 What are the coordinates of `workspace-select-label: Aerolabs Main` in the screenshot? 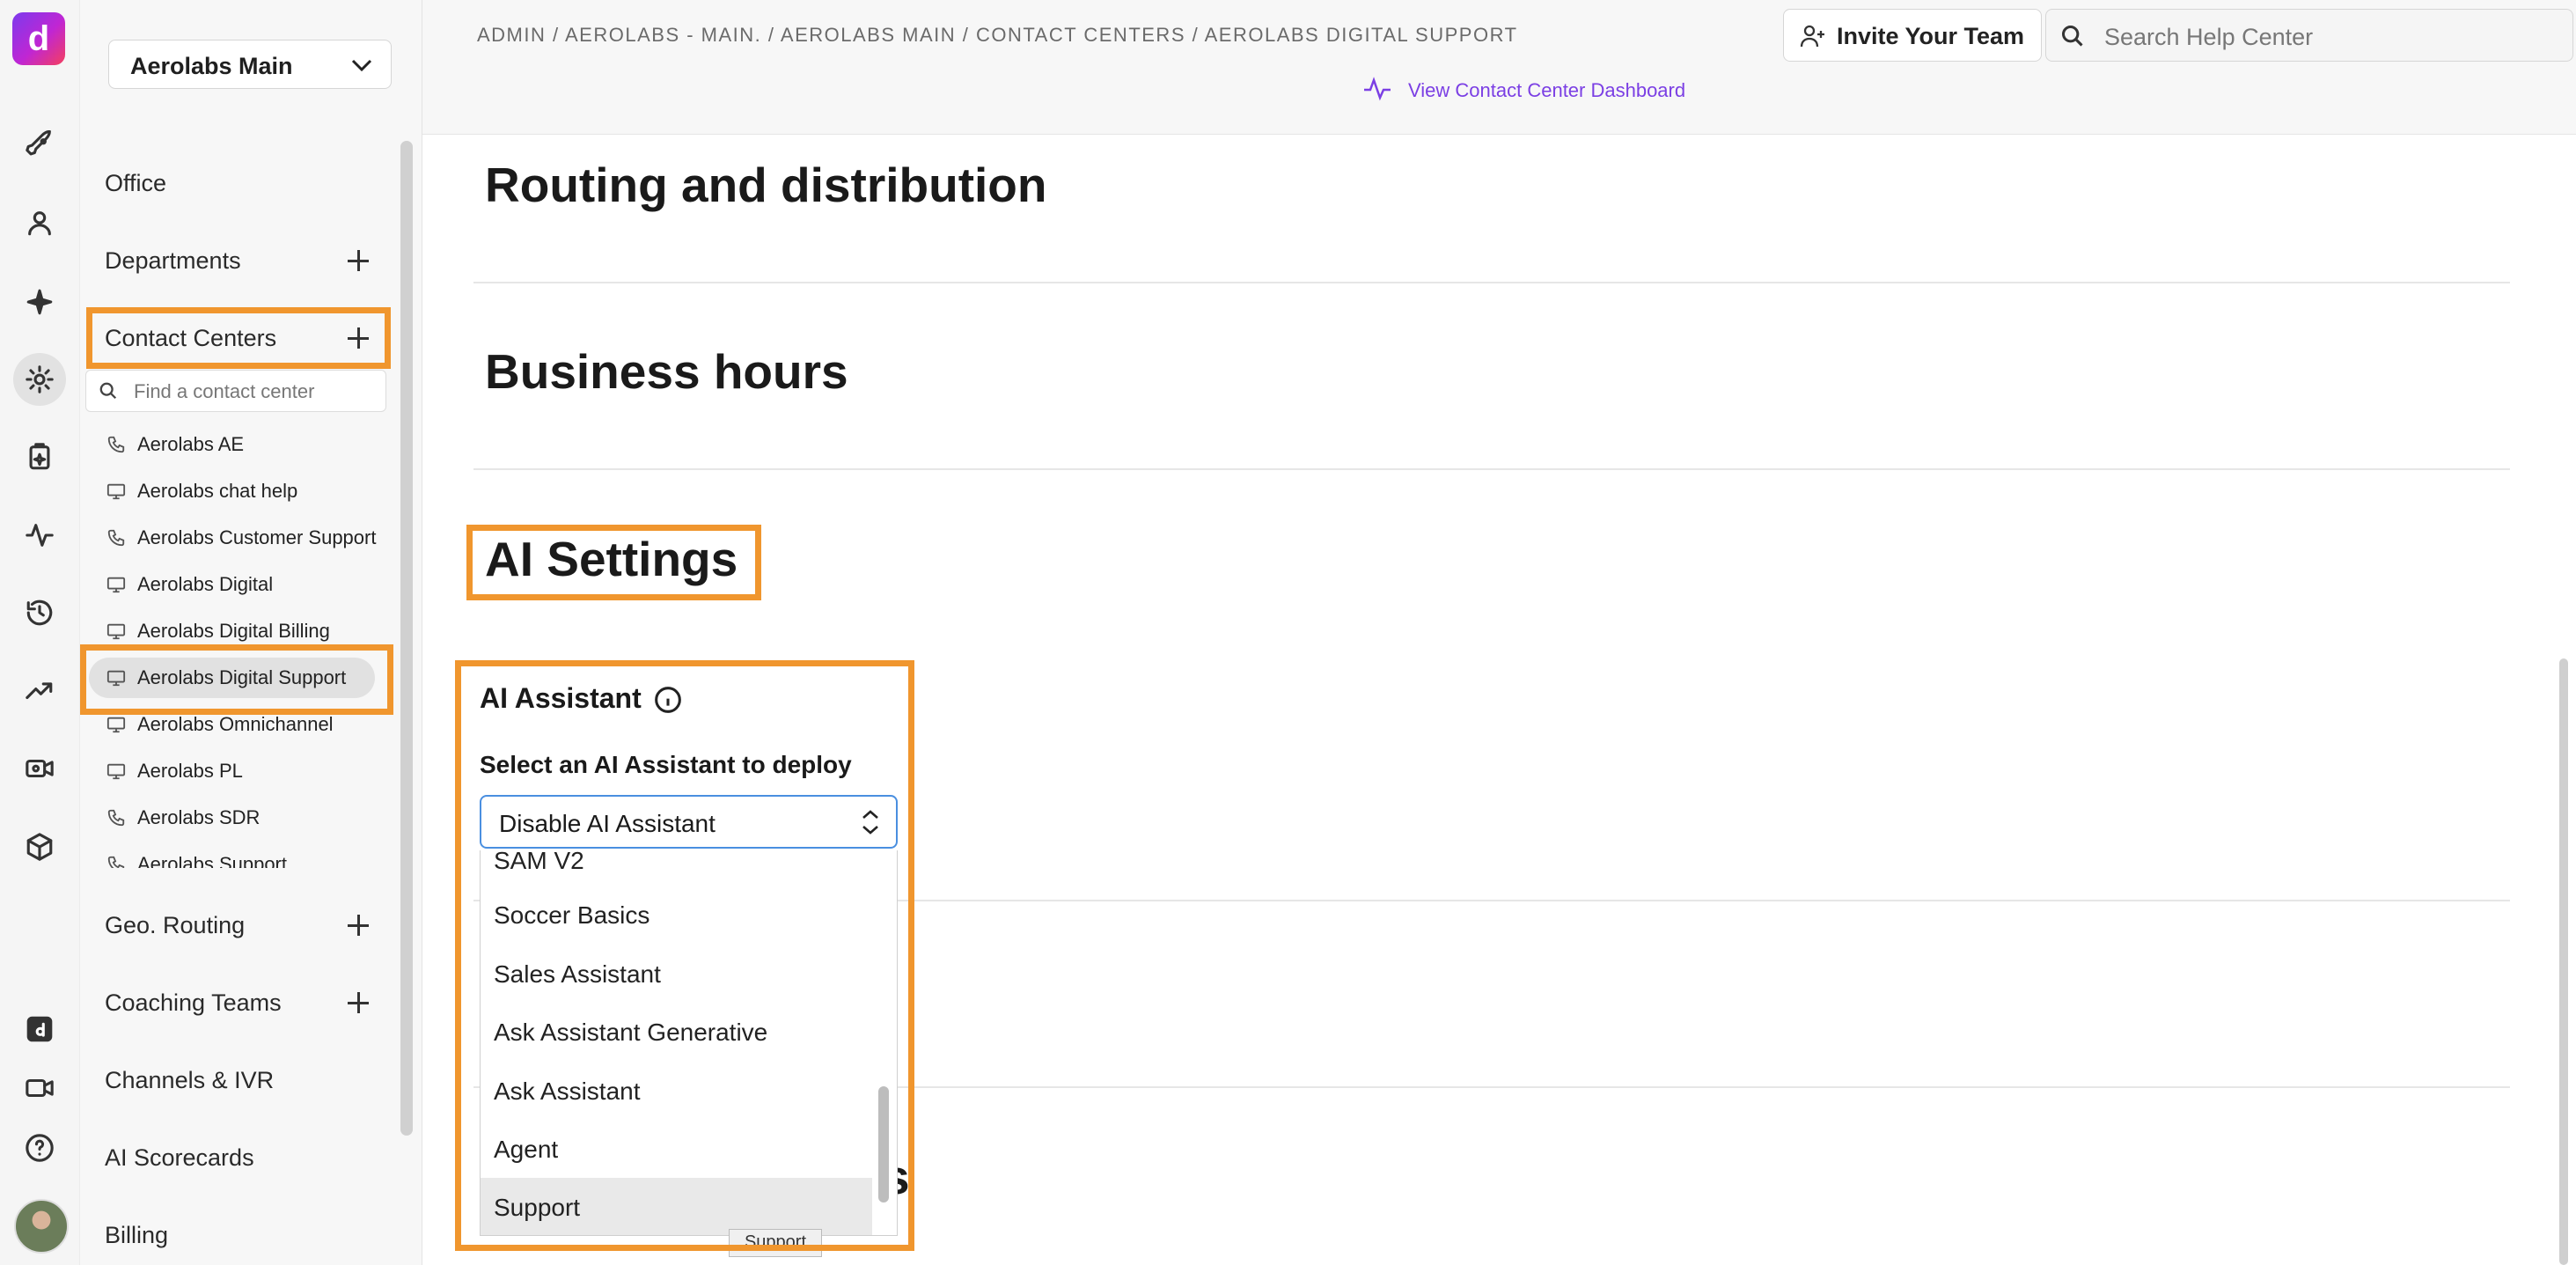 It's located at (211, 66).